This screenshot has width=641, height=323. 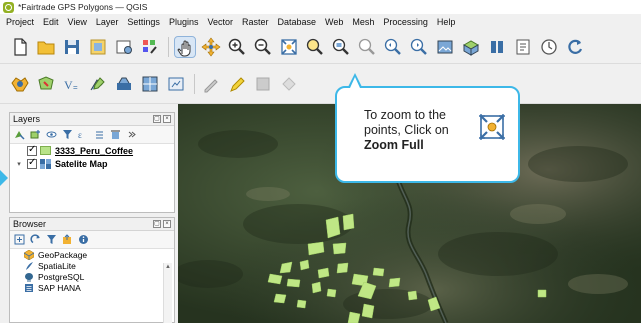 I want to click on save-edits-icon, so click(x=263, y=84).